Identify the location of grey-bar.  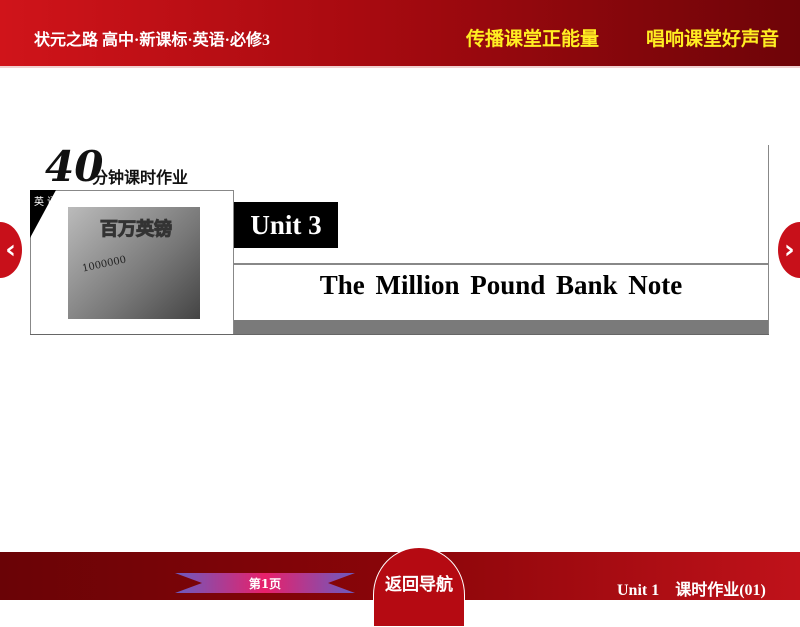
(501, 327).